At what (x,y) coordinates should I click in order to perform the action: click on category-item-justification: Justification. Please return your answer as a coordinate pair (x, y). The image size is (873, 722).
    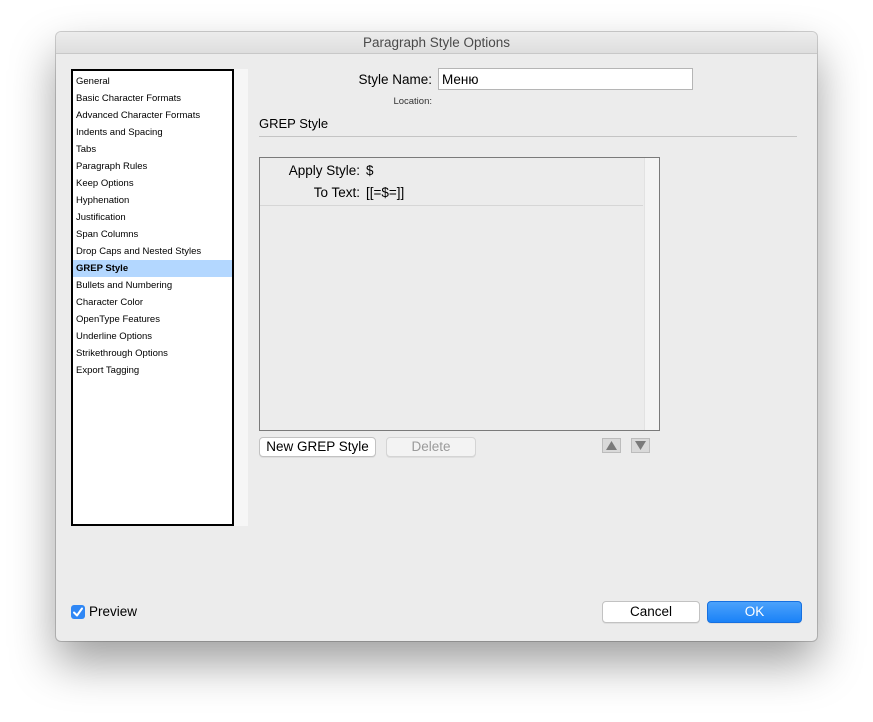
    Looking at the image, I should click on (152, 217).